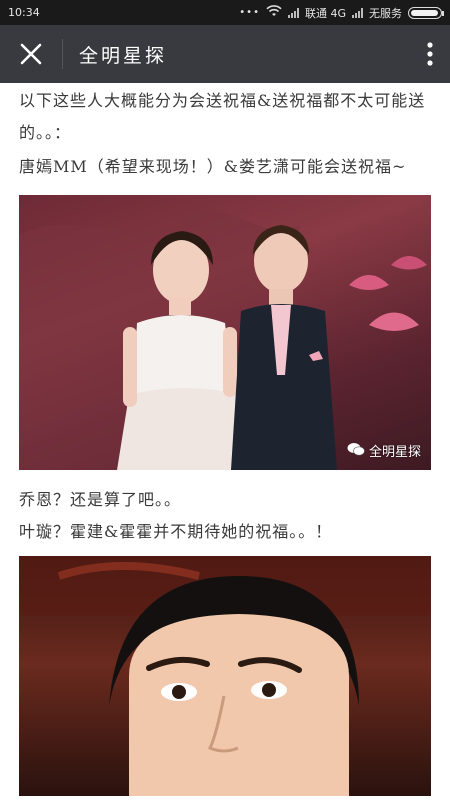 Image resolution: width=450 pixels, height=800 pixels. I want to click on status-time: 10:34, so click(24, 12).